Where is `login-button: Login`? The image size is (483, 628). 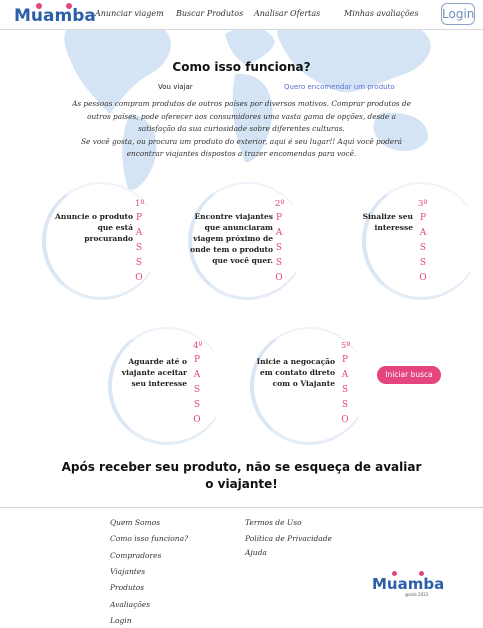
login-button: Login is located at coordinates (458, 14).